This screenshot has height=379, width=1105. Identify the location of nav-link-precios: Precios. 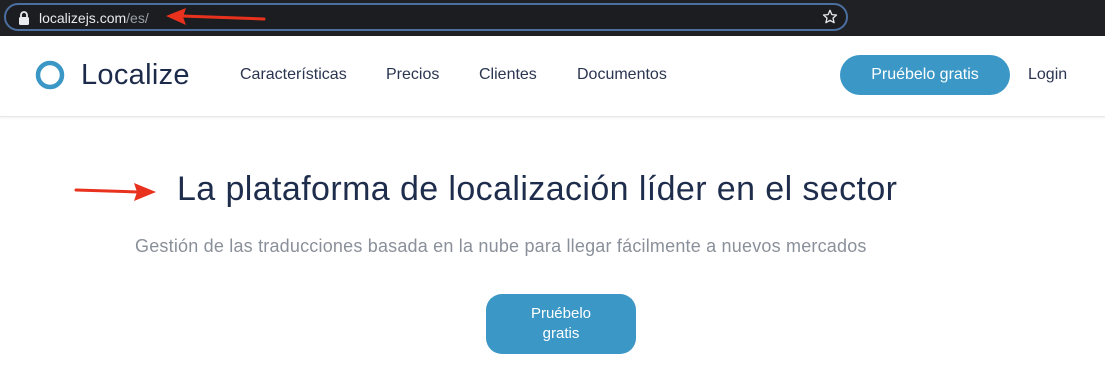
(412, 75).